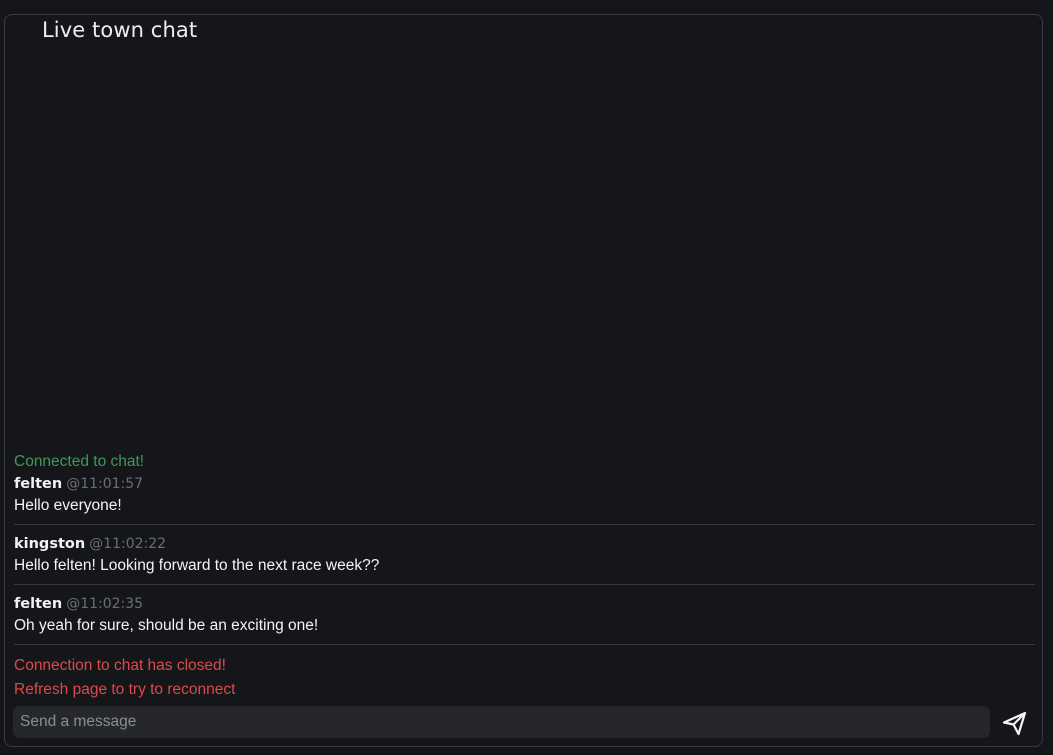 The width and height of the screenshot is (1053, 755). Describe the element at coordinates (68, 505) in the screenshot. I see `message-text: Hello everyone!` at that location.